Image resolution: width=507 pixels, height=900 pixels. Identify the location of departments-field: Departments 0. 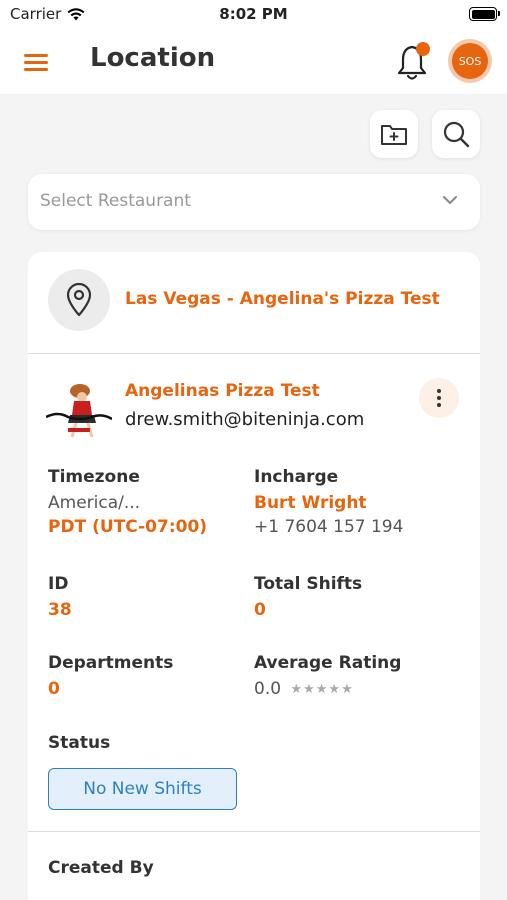
(110, 676).